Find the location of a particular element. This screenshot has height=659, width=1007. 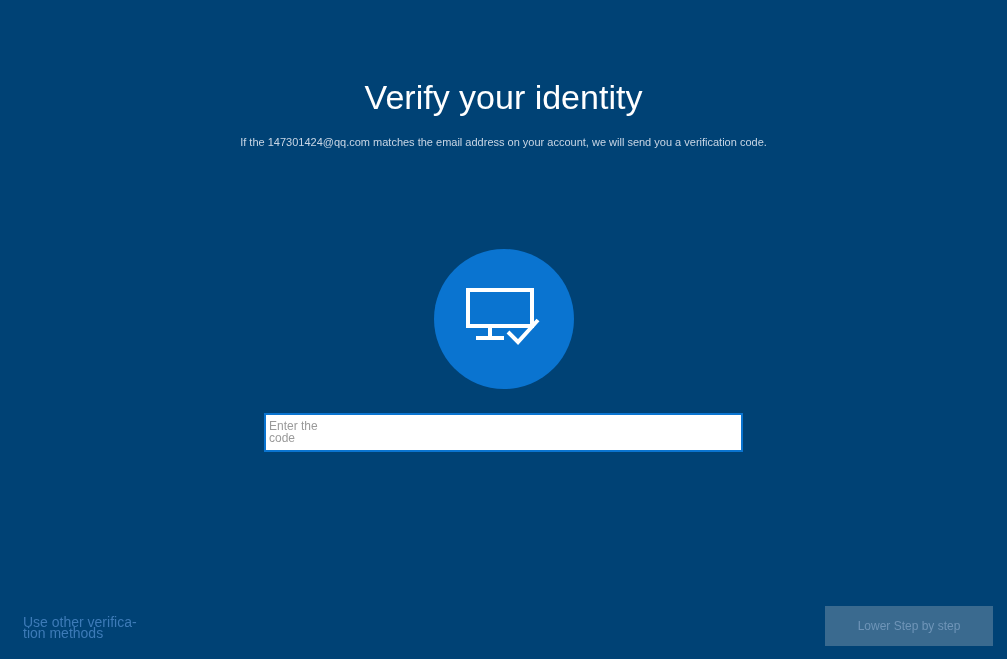

other-methods-link: Use other verifica-tion methods is located at coordinates (87, 628).